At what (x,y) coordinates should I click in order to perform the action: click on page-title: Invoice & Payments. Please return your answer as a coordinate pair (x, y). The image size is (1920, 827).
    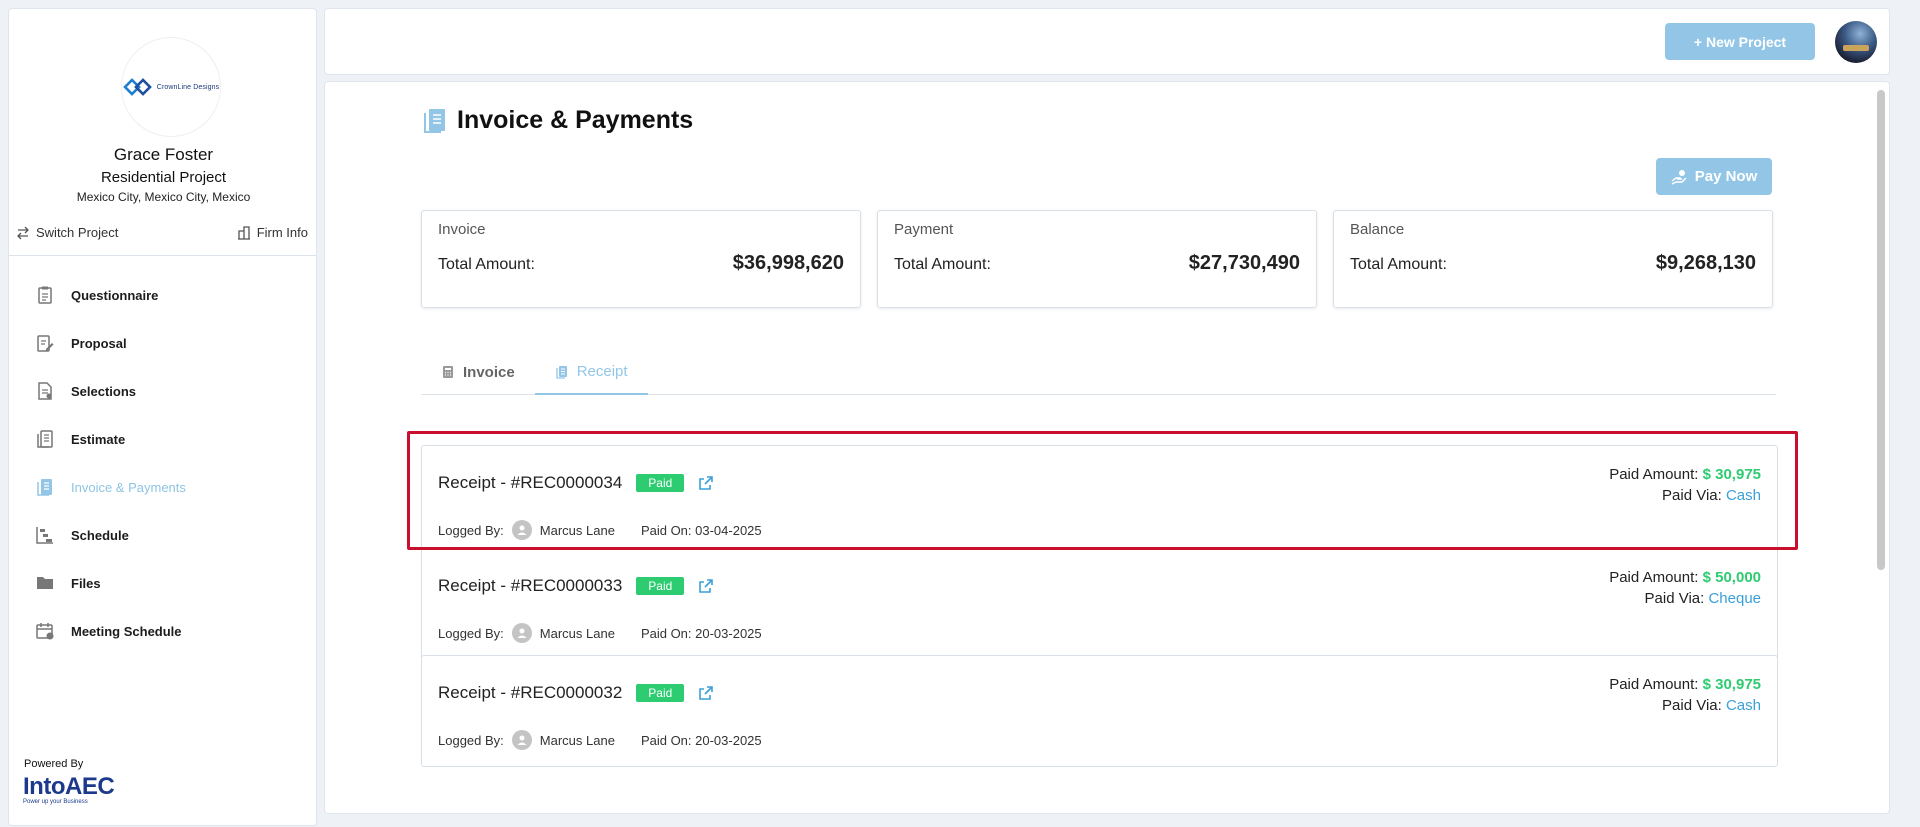
    Looking at the image, I should click on (575, 120).